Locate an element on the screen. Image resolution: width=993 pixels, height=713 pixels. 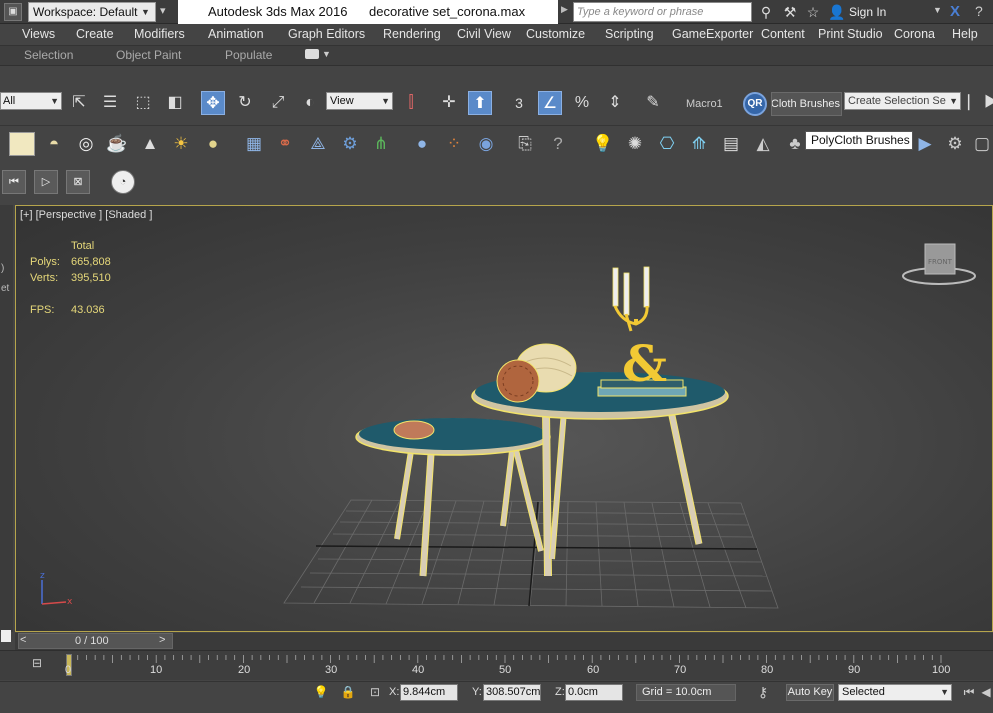
menu-views: Views is located at coordinates (38, 34).